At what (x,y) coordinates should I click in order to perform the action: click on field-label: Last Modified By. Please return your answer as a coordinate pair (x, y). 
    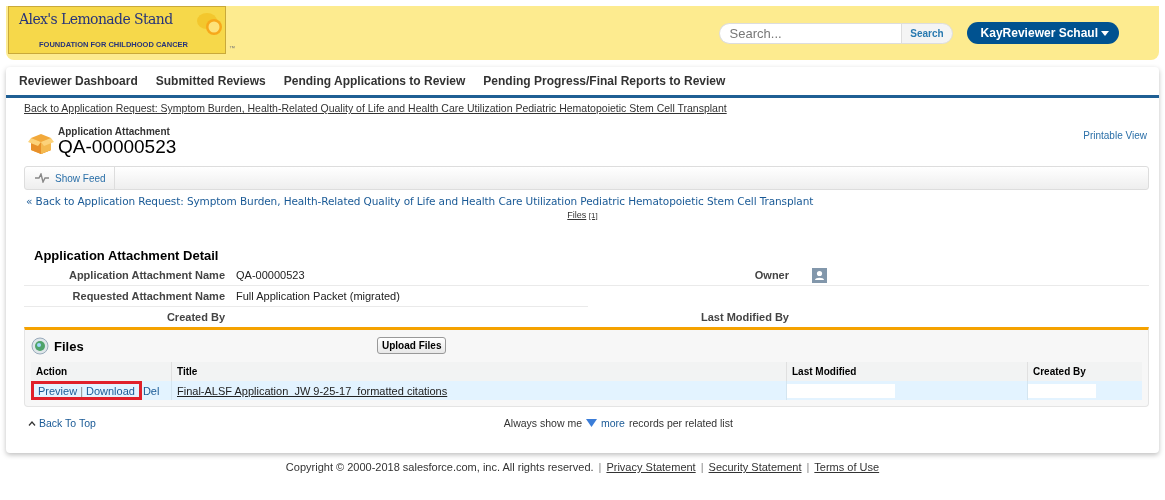
    Looking at the image, I should click on (745, 317).